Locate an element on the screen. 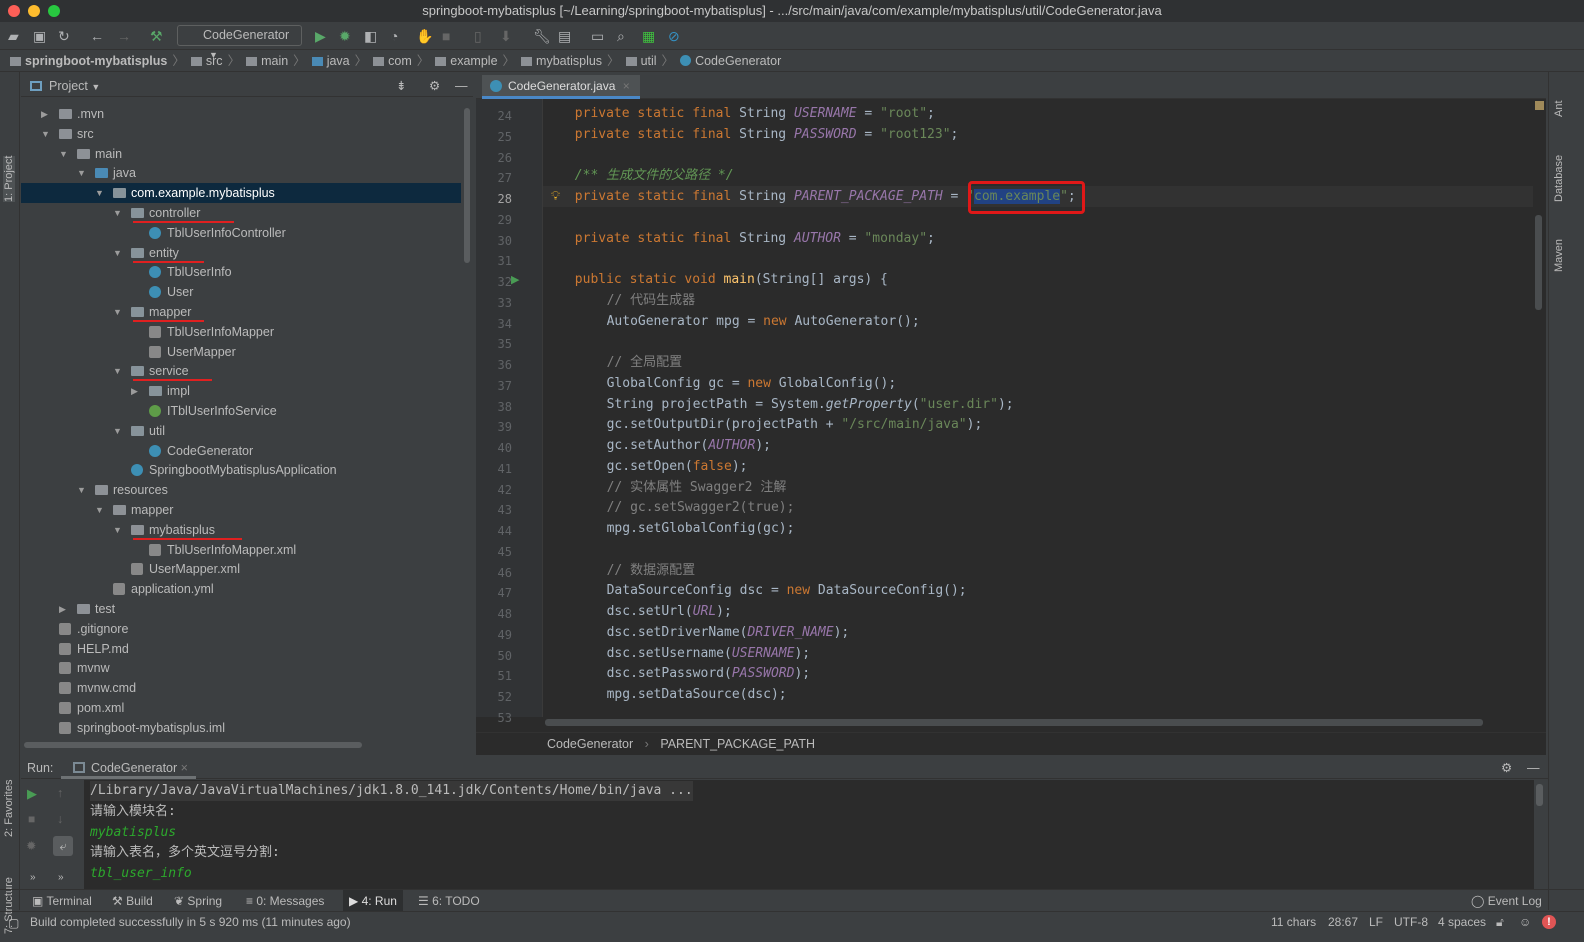  tree-item: springboot-mybatisplus.iml is located at coordinates (241, 728).